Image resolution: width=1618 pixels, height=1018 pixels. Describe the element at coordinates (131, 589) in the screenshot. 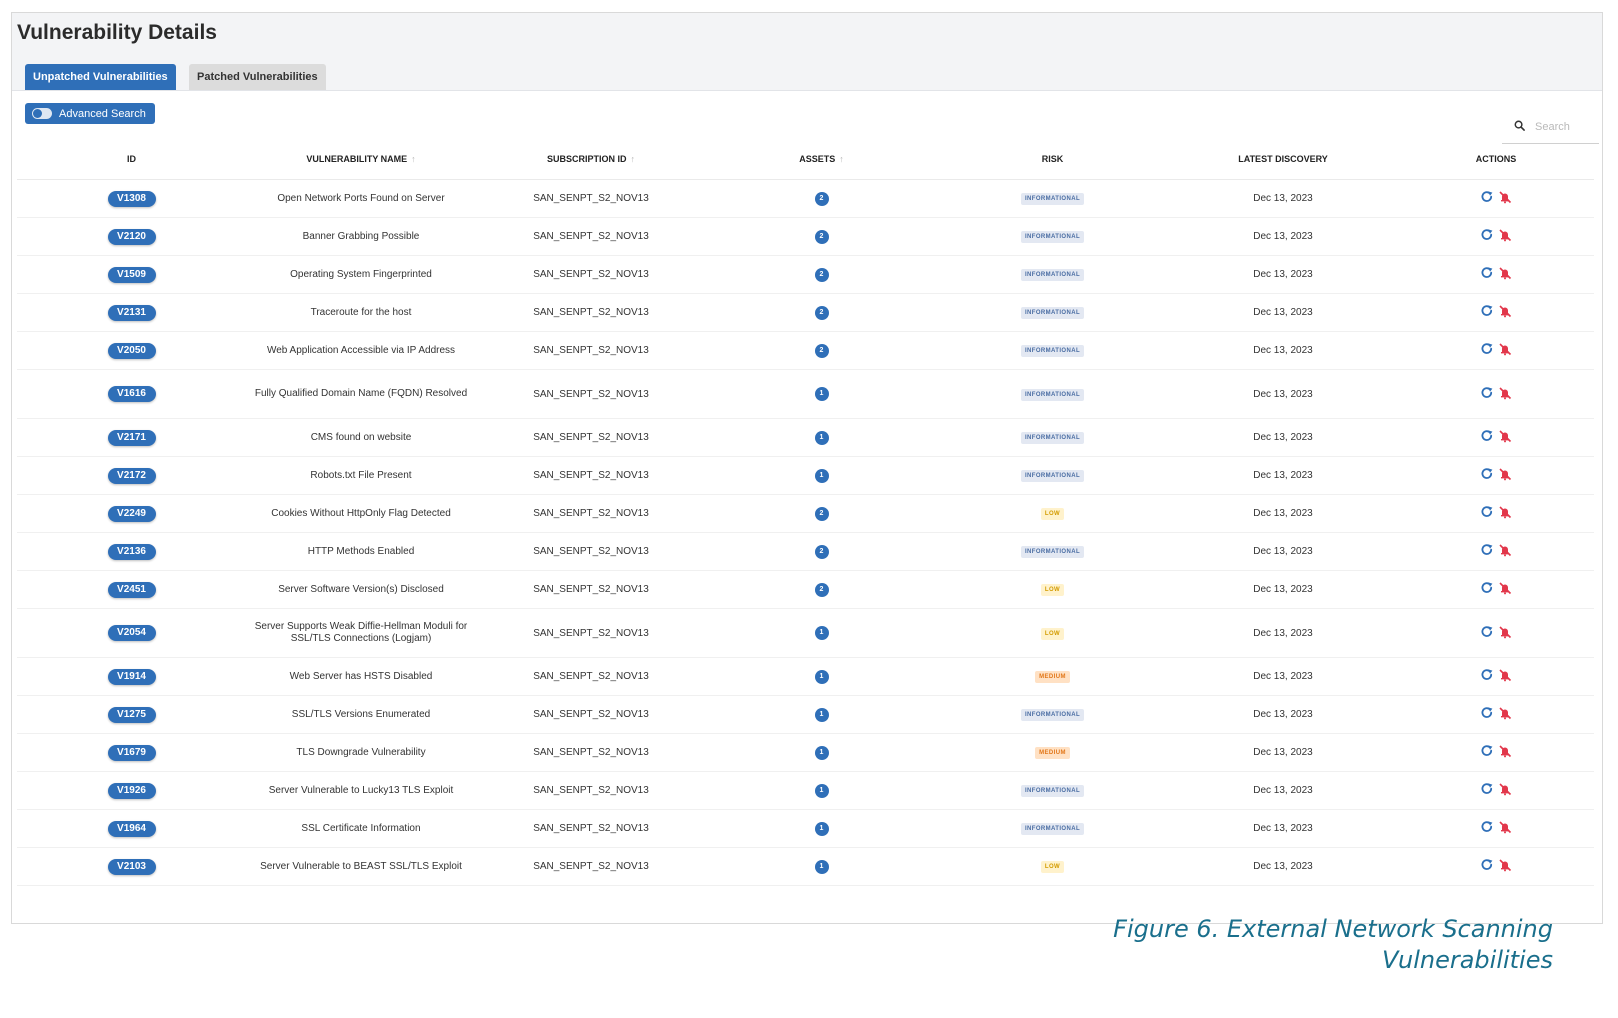

I see `vulnerability-id-badge: V2451` at that location.